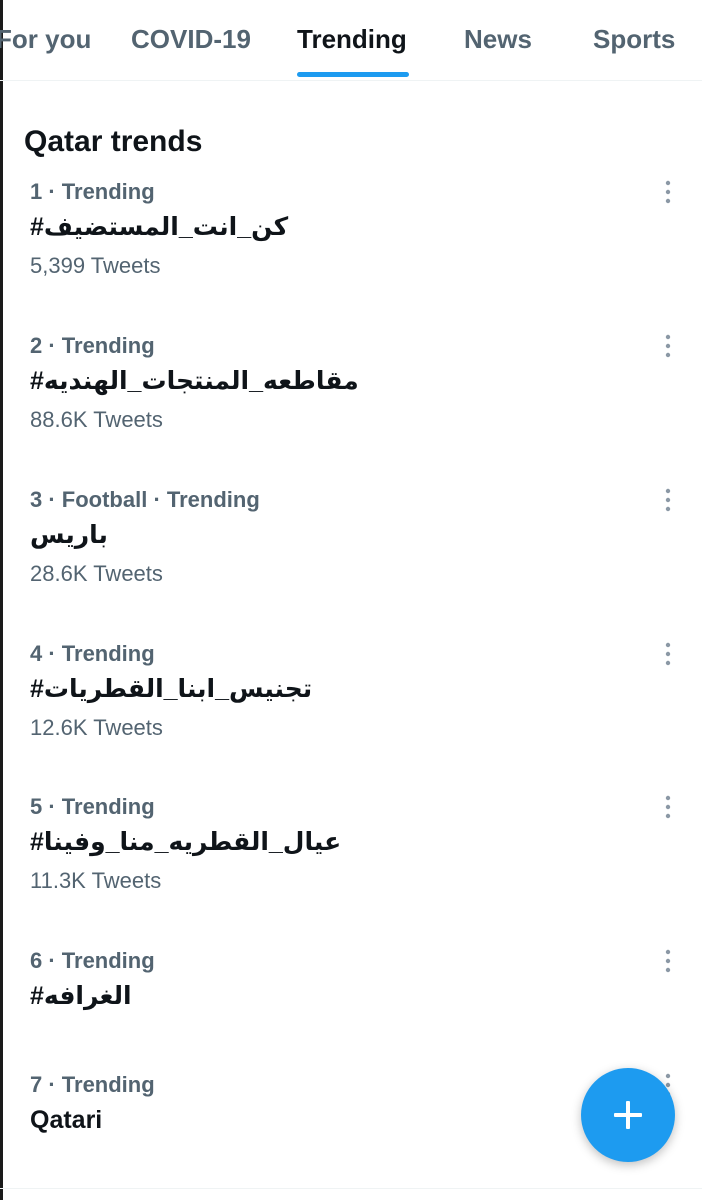  What do you see at coordinates (159, 227) in the screenshot?
I see `trend-name: #كن_انت_المستضيف` at bounding box center [159, 227].